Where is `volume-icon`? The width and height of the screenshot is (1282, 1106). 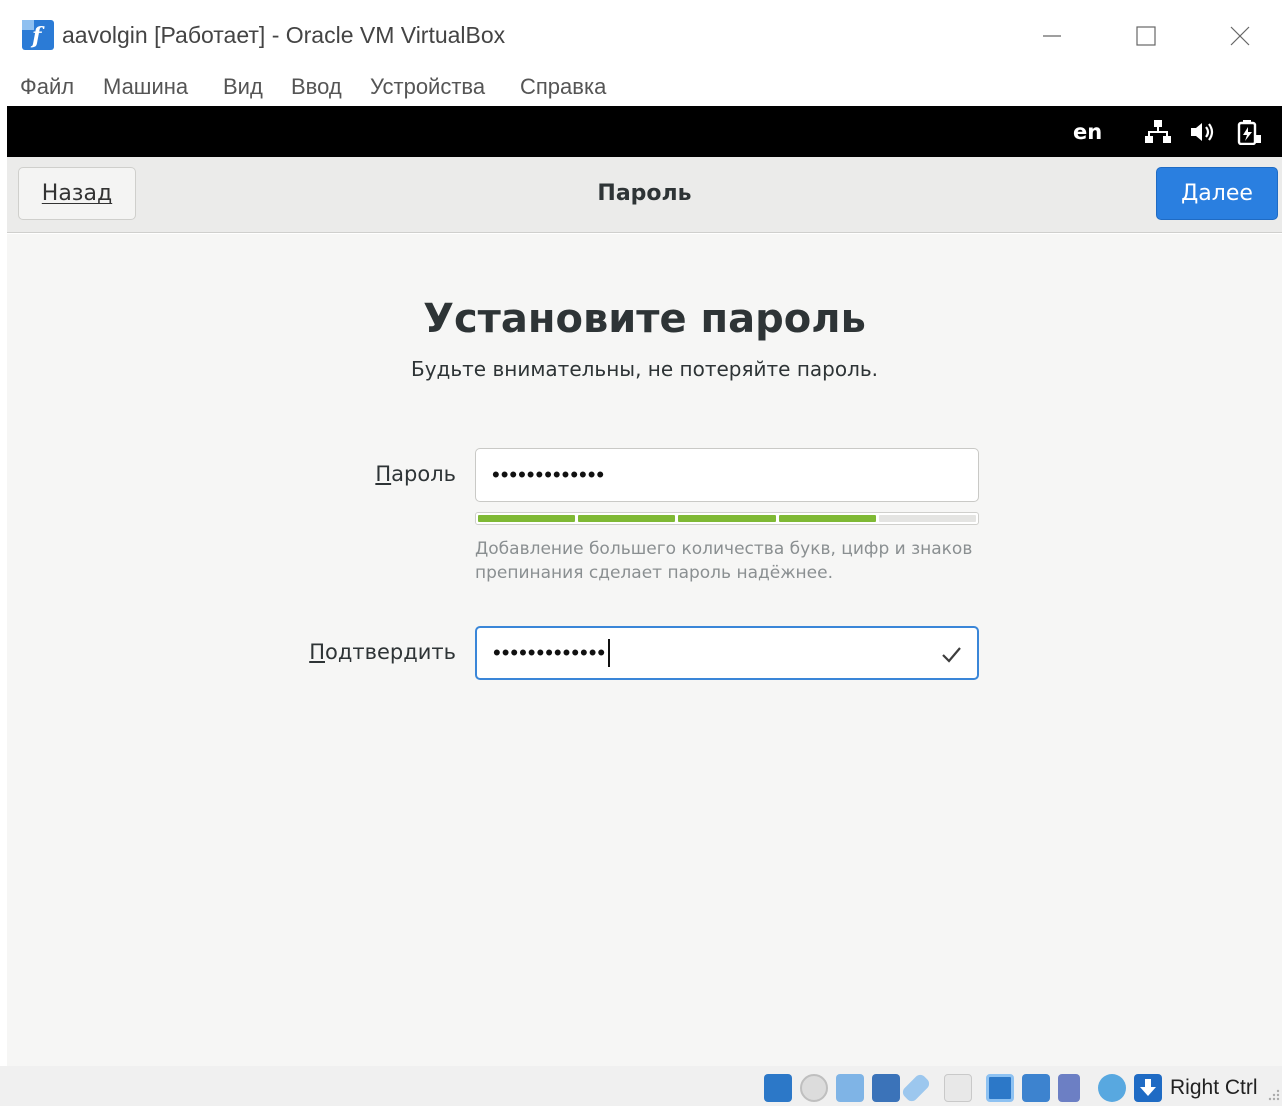 volume-icon is located at coordinates (1203, 132).